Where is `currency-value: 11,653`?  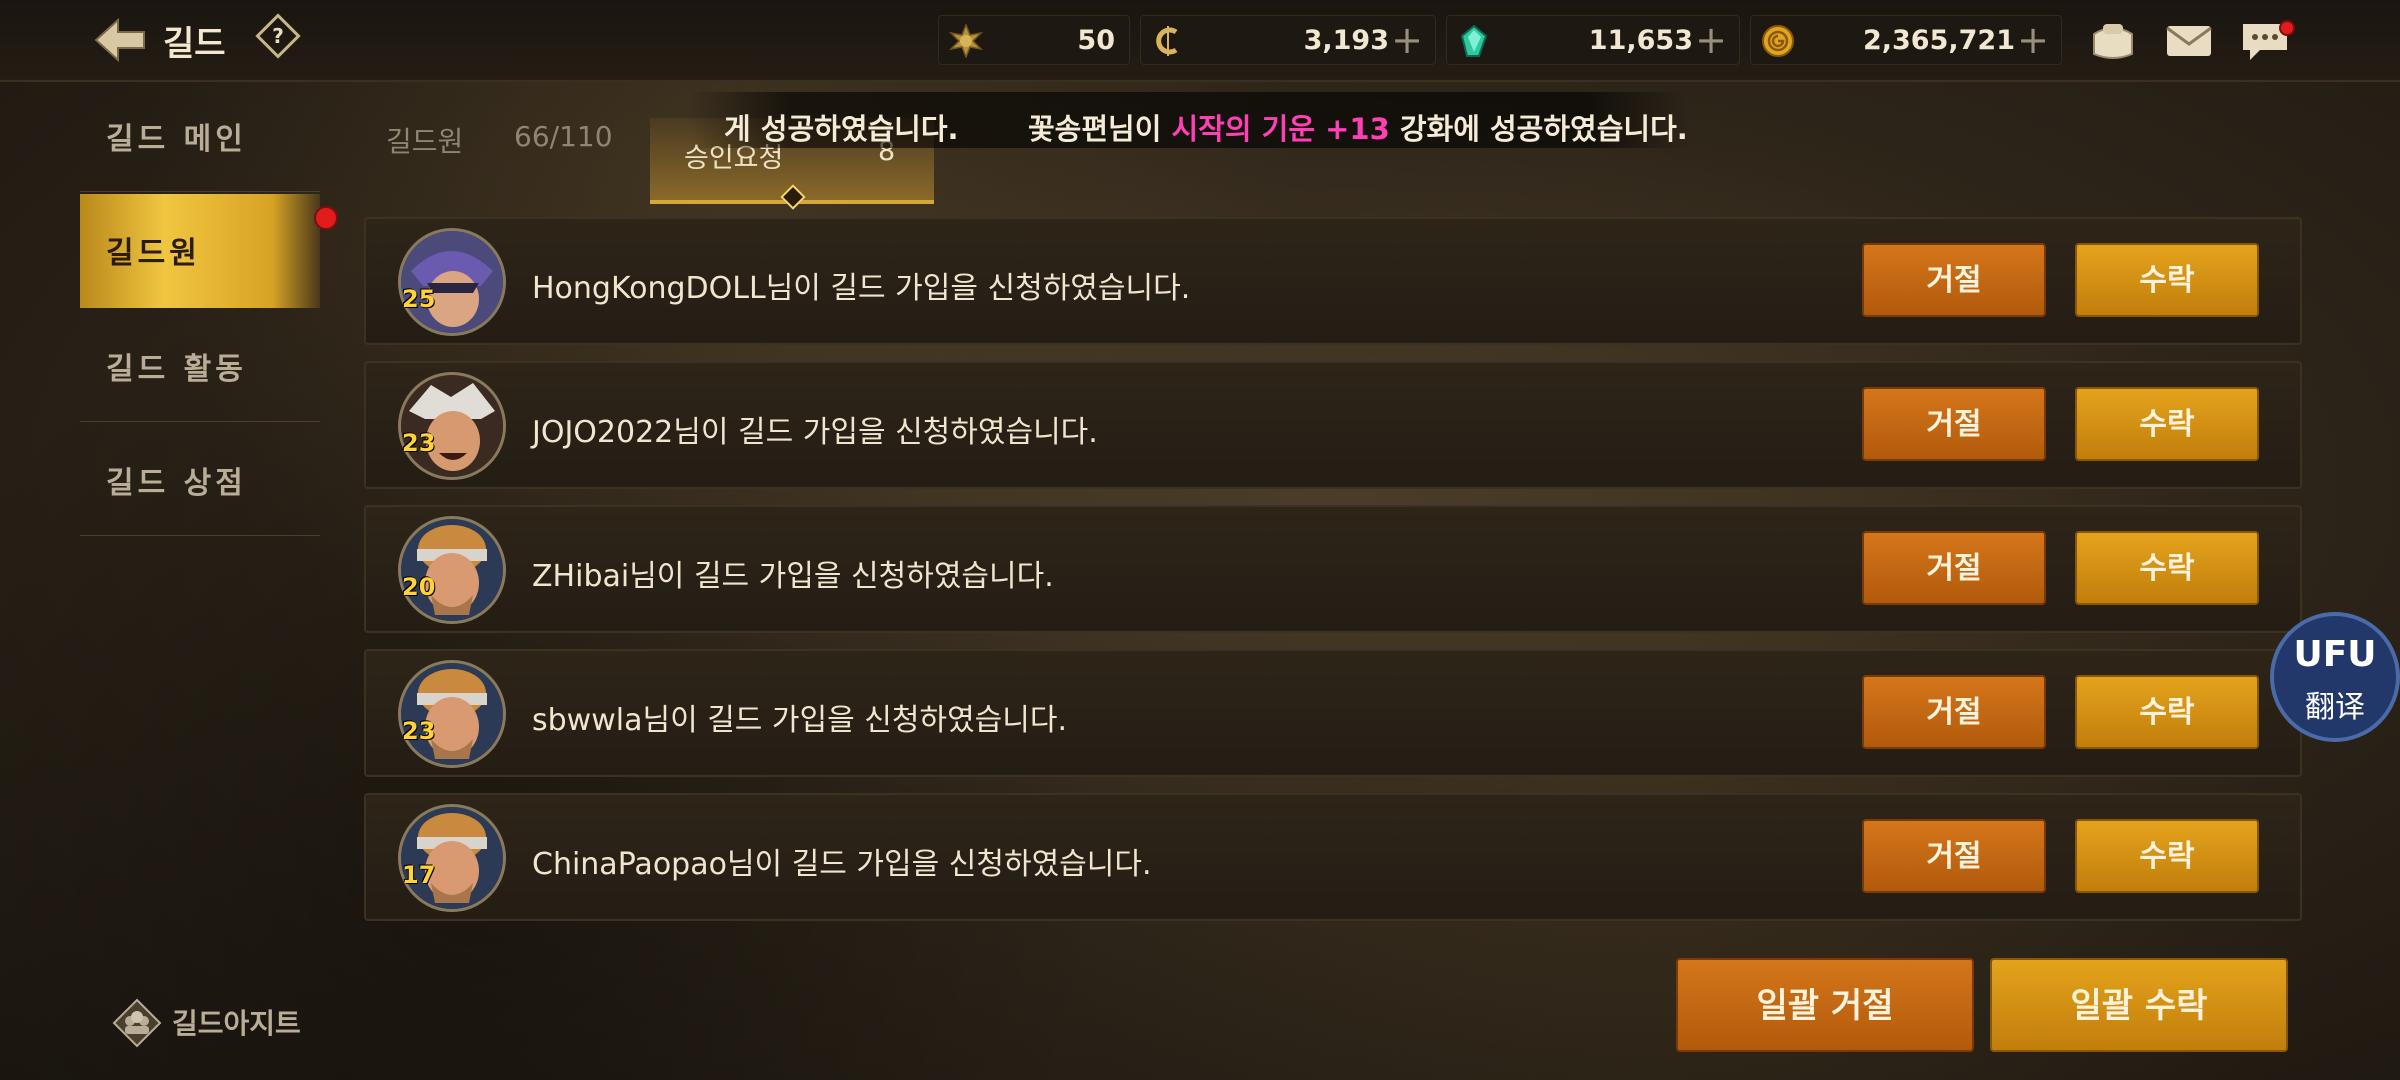
currency-value: 11,653 is located at coordinates (1640, 40).